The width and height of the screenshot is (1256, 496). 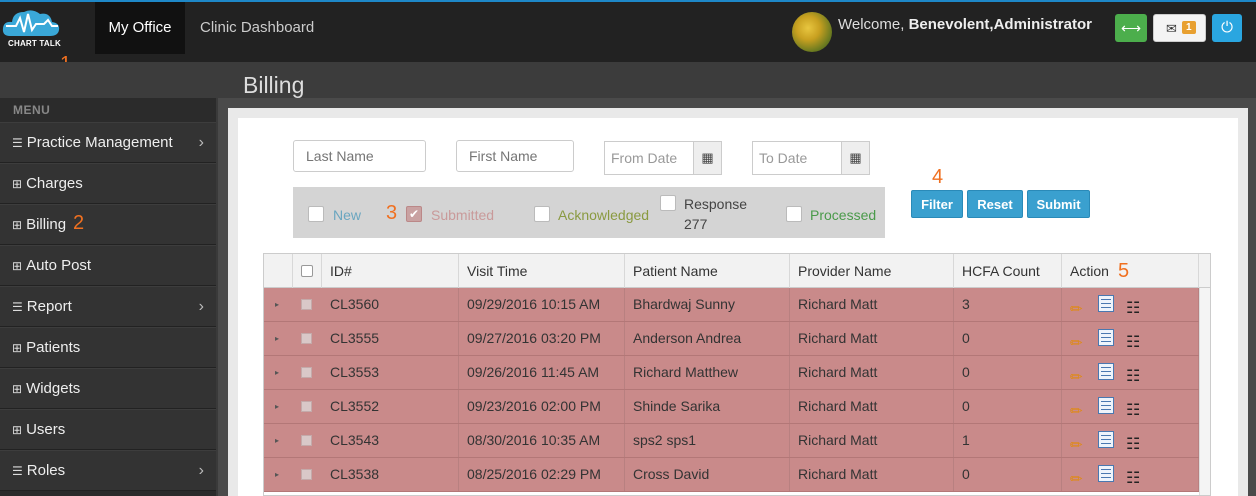 I want to click on chevron-right-icon: ›, so click(x=201, y=470).